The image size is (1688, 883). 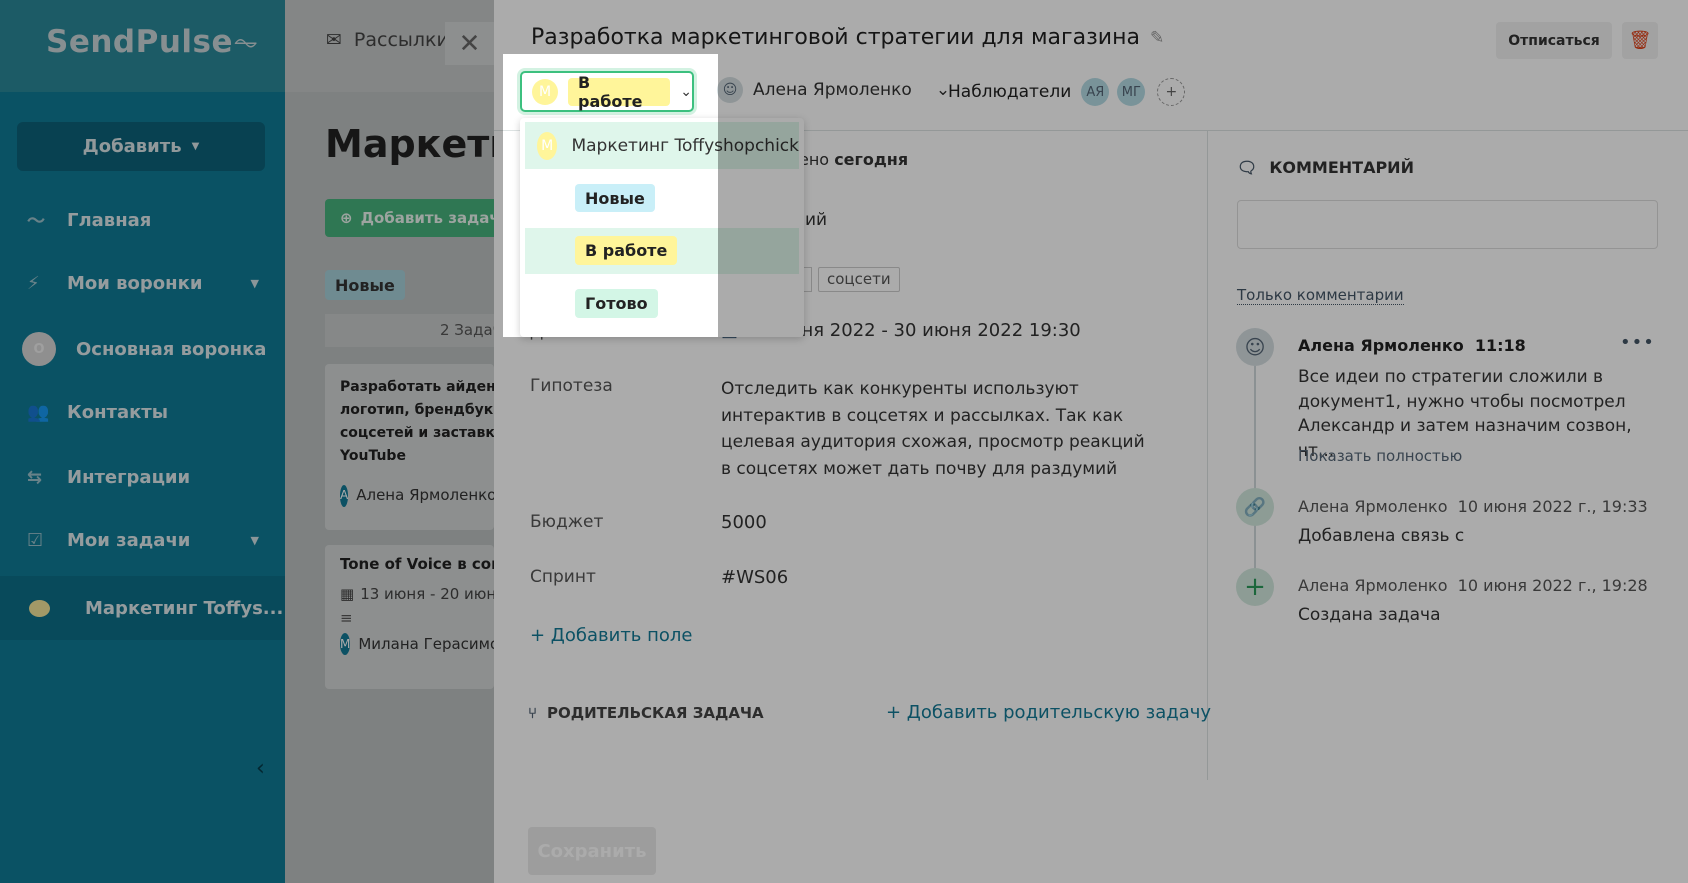 What do you see at coordinates (109, 220) in the screenshot?
I see `label: Главная` at bounding box center [109, 220].